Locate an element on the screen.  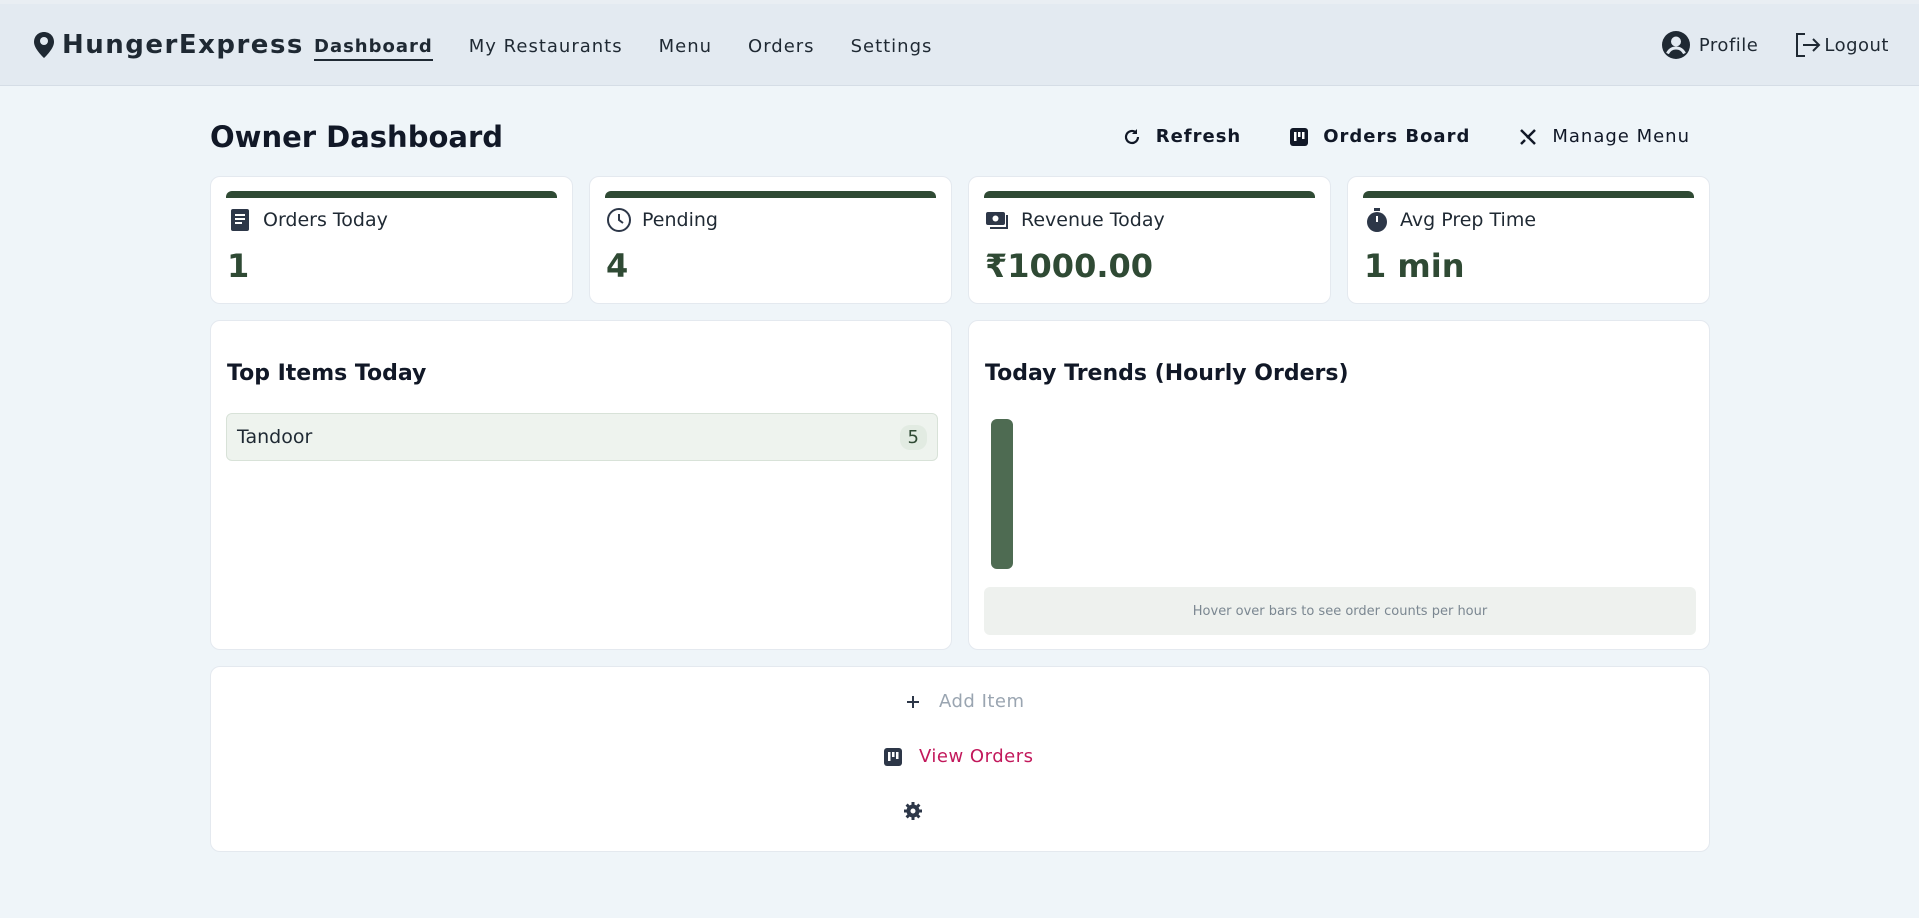
nav-user-area: Profile Logout is located at coordinates (1758, 45).